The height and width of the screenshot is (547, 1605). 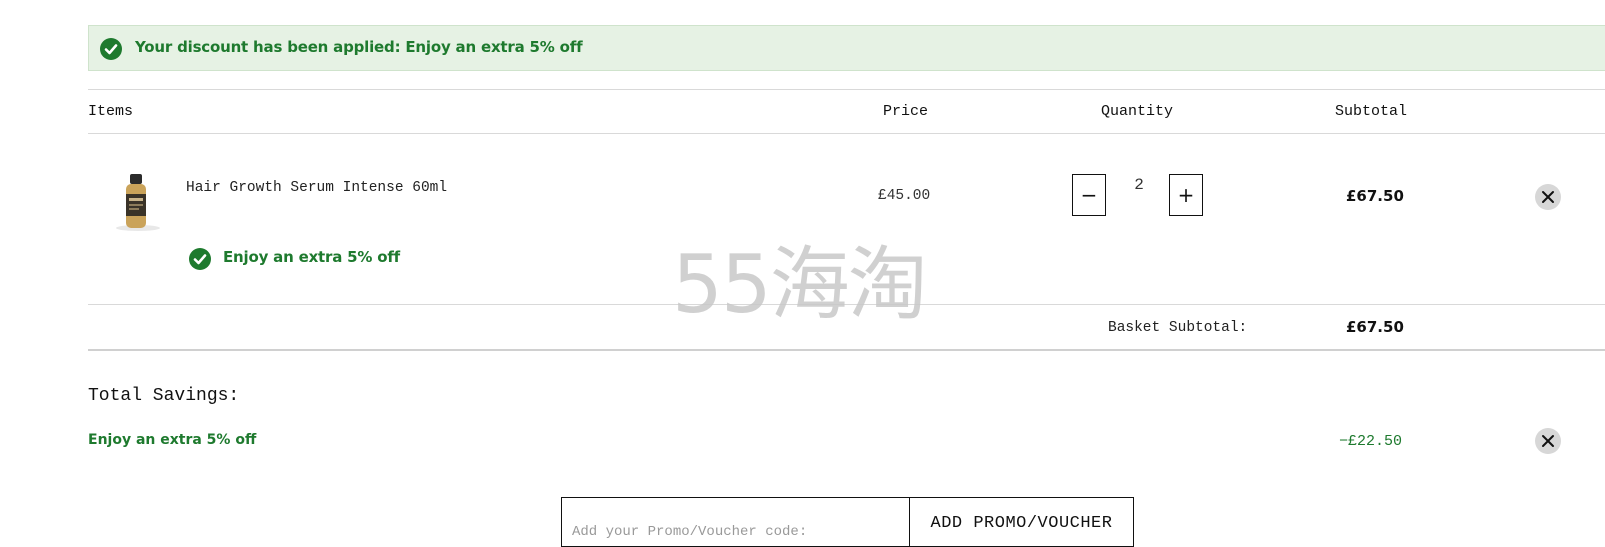 I want to click on header-quantity: Quantity, so click(x=1137, y=111).